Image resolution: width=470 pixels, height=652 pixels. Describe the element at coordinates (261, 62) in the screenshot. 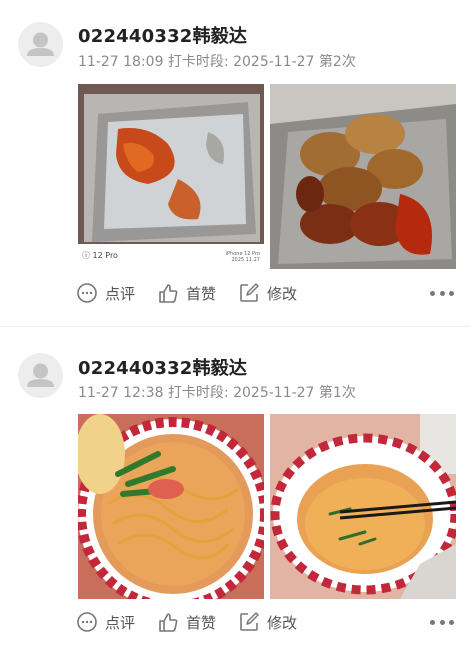

I see `checkin-period: 打卡时段: 2025-11-27 第2次` at that location.